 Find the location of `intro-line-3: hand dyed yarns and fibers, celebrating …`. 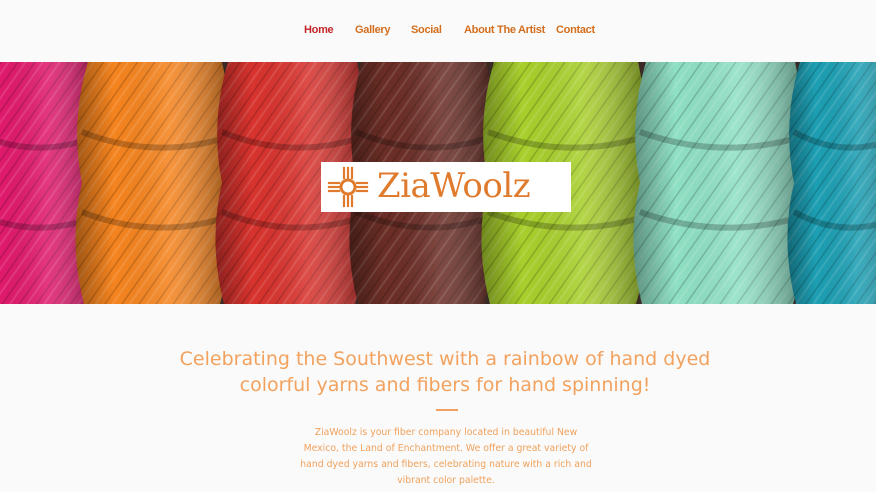

intro-line-3: hand dyed yarns and fibers, celebrating … is located at coordinates (446, 464).